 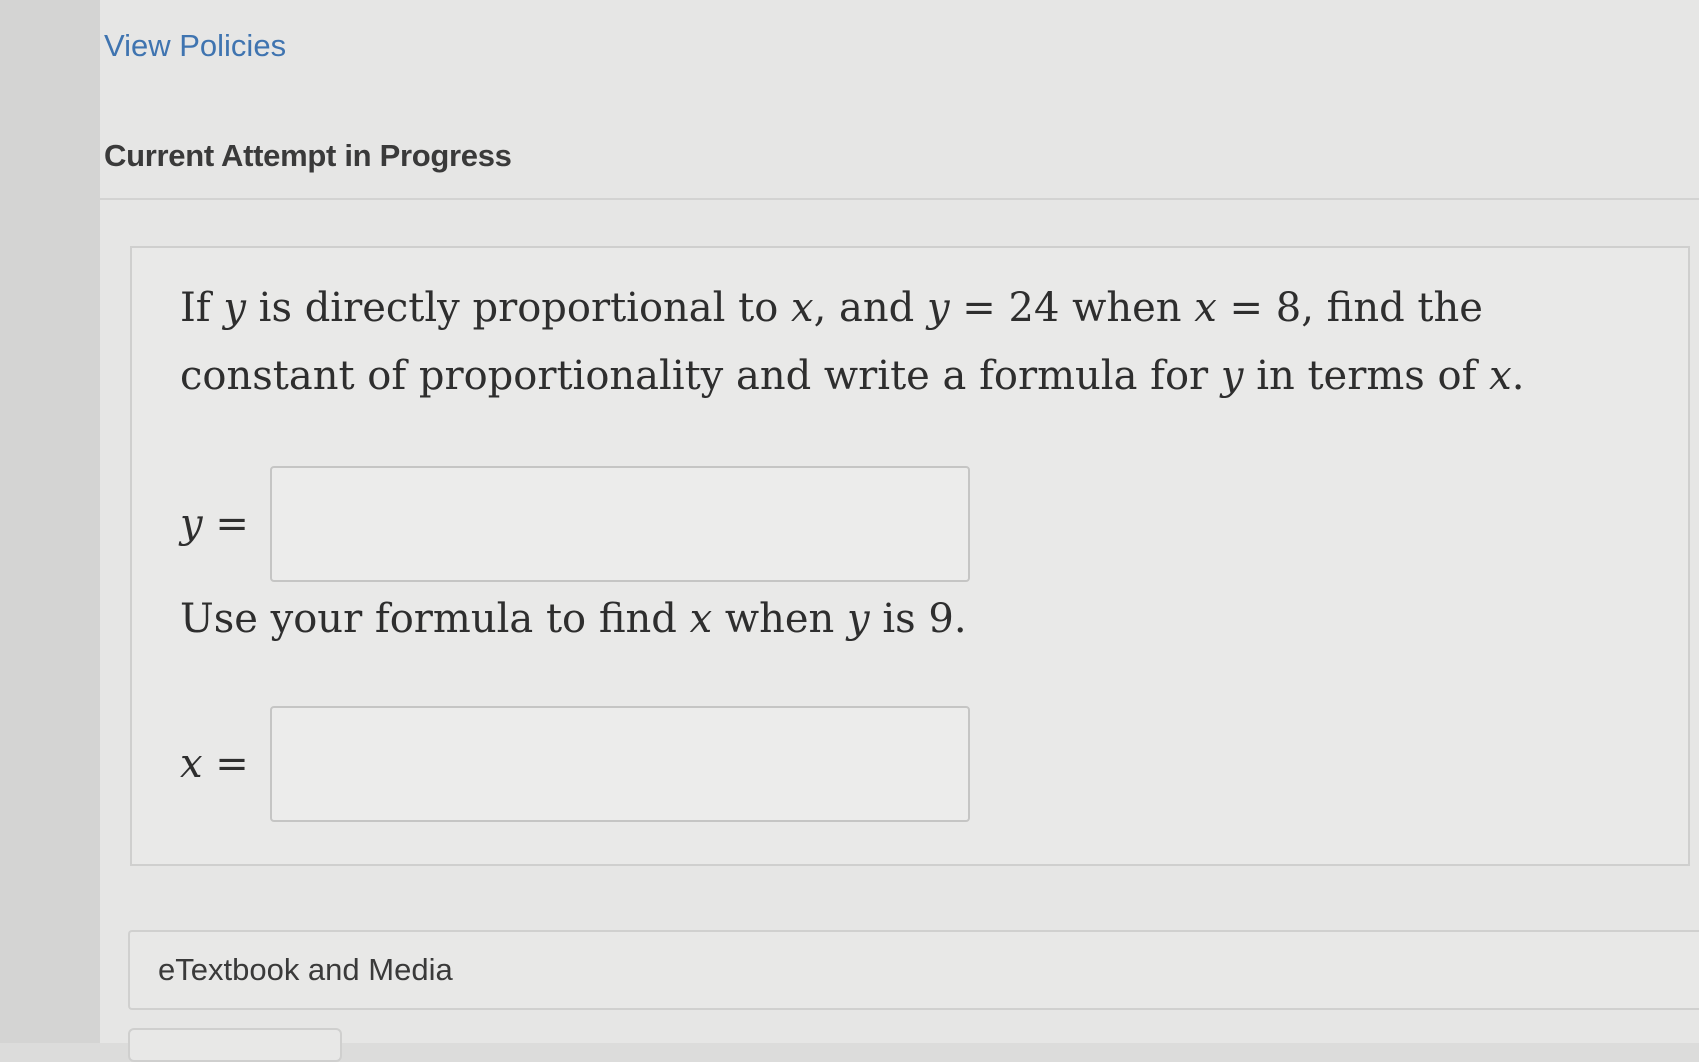 What do you see at coordinates (899, 199) in the screenshot?
I see `header-divider` at bounding box center [899, 199].